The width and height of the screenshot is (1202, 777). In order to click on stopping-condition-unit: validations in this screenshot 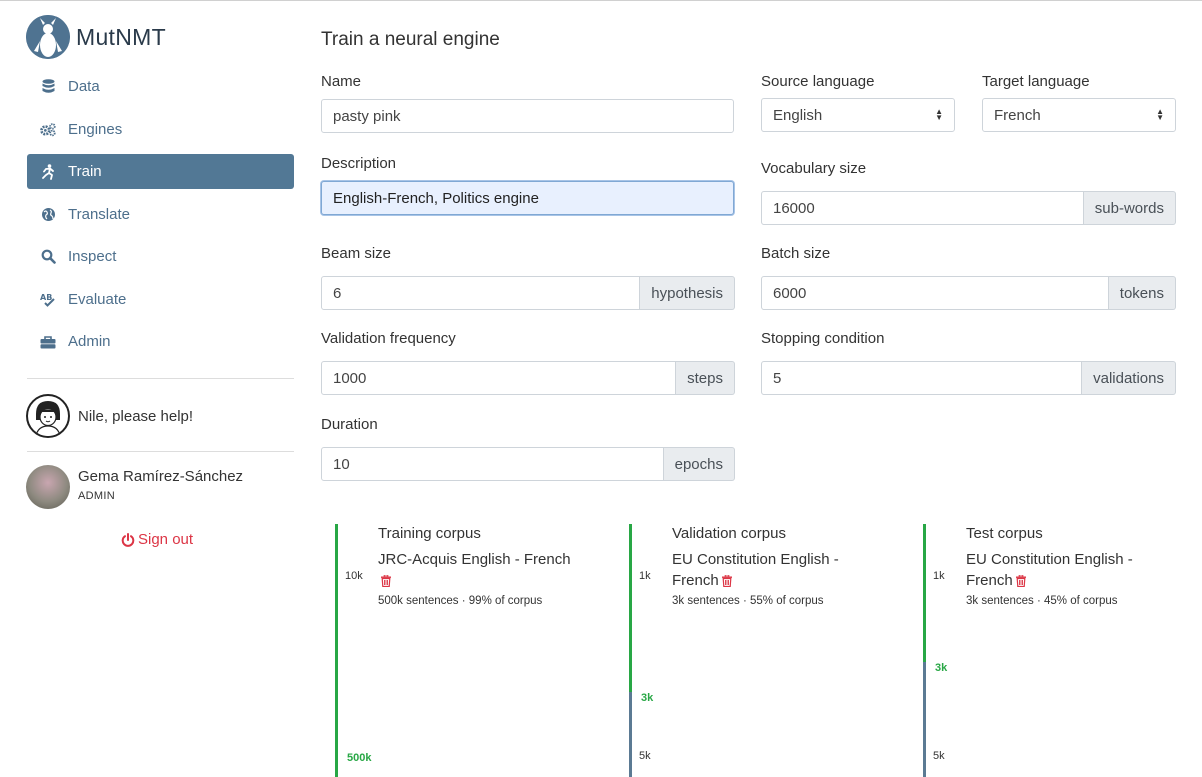, I will do `click(1129, 378)`.